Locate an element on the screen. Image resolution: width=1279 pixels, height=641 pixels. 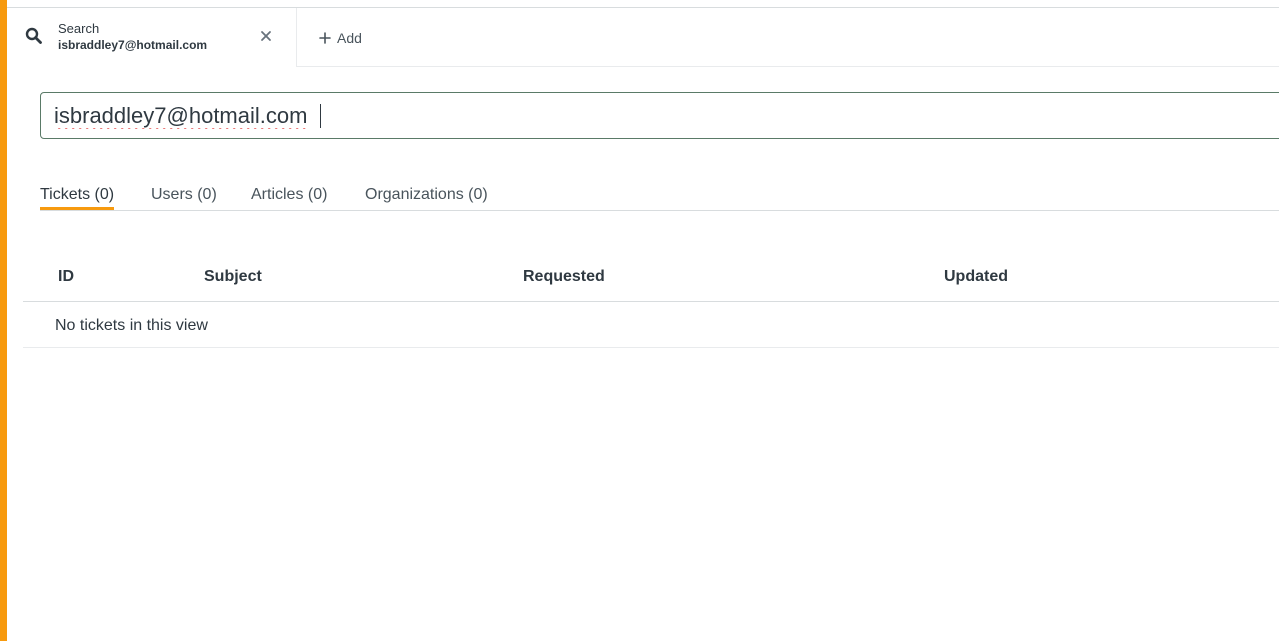
search-icon is located at coordinates (33, 35).